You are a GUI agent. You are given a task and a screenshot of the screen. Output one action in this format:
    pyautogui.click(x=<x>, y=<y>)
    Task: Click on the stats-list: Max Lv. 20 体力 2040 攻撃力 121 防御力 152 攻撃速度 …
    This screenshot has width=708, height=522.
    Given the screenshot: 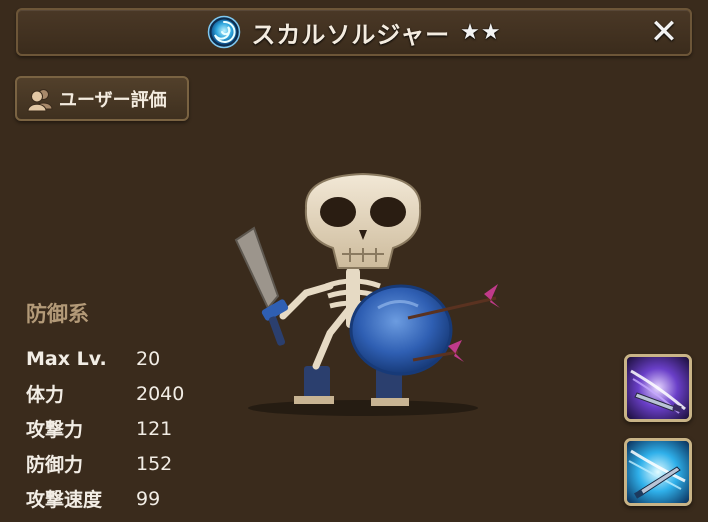 What is the action you would take?
    pyautogui.click(x=105, y=428)
    